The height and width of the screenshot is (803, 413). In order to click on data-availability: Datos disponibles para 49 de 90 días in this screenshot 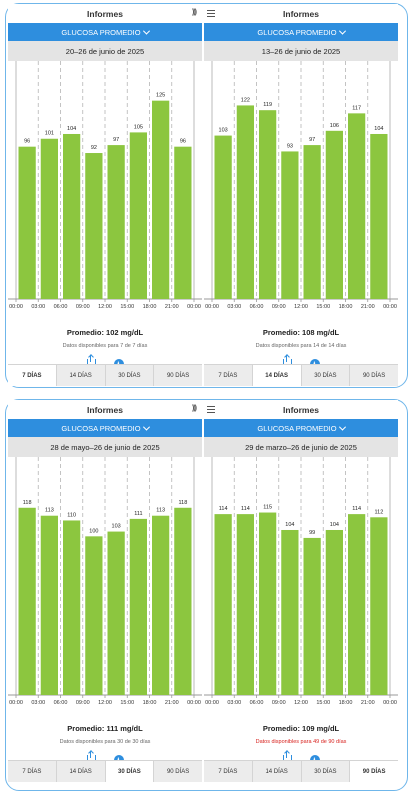, I will do `click(301, 742)`.